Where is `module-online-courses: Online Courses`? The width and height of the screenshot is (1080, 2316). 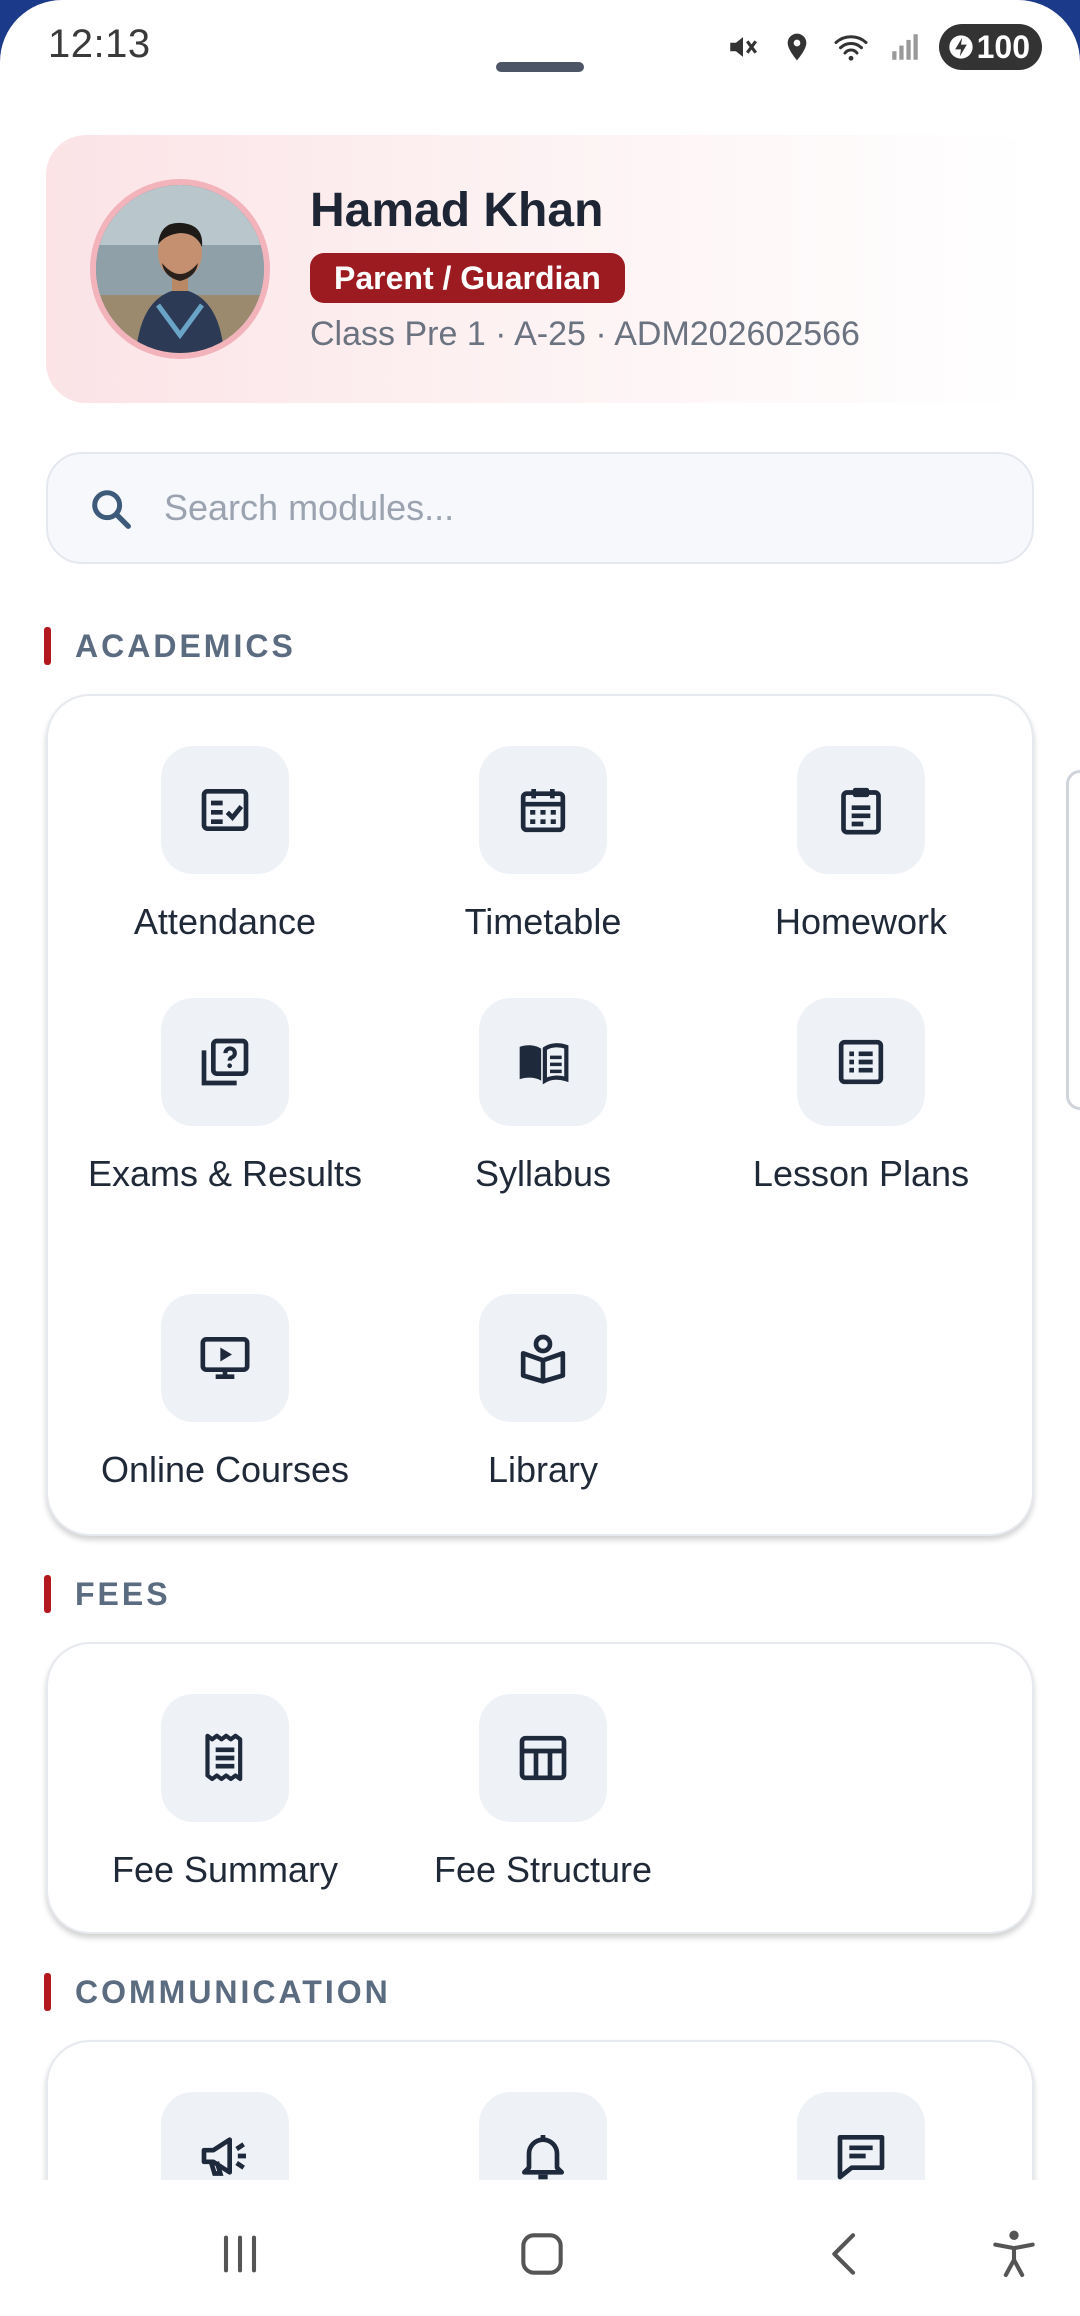
module-online-courses: Online Courses is located at coordinates (225, 1393).